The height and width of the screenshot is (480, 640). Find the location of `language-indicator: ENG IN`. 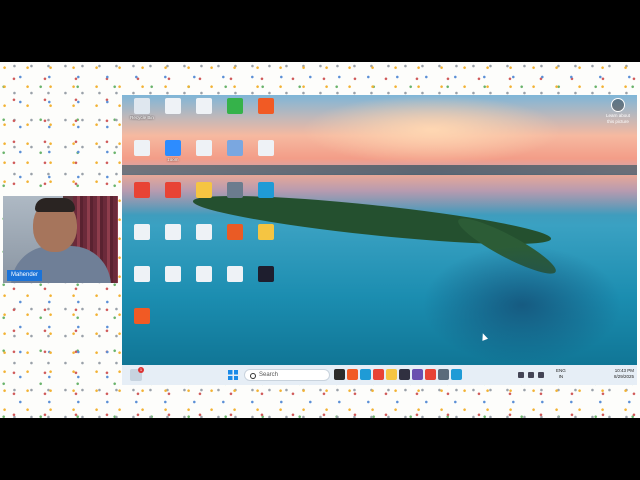

language-indicator: ENG IN is located at coordinates (561, 373).